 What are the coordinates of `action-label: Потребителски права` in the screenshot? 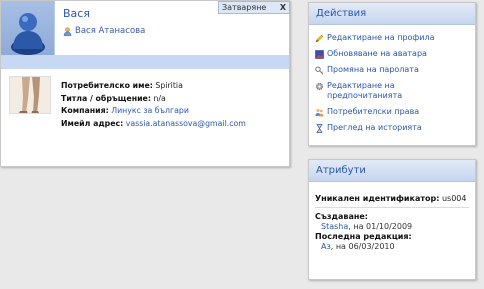 It's located at (373, 111).